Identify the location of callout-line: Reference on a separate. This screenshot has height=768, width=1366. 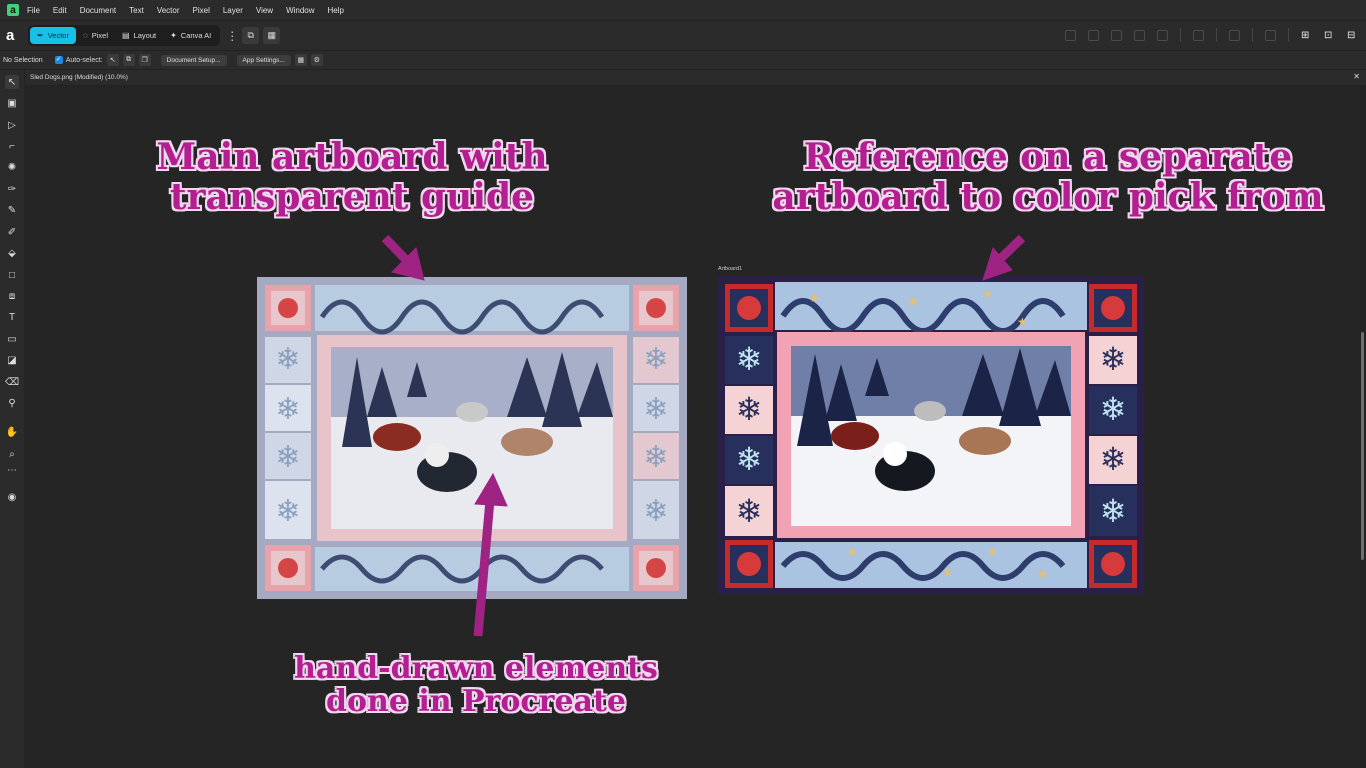
(1048, 157).